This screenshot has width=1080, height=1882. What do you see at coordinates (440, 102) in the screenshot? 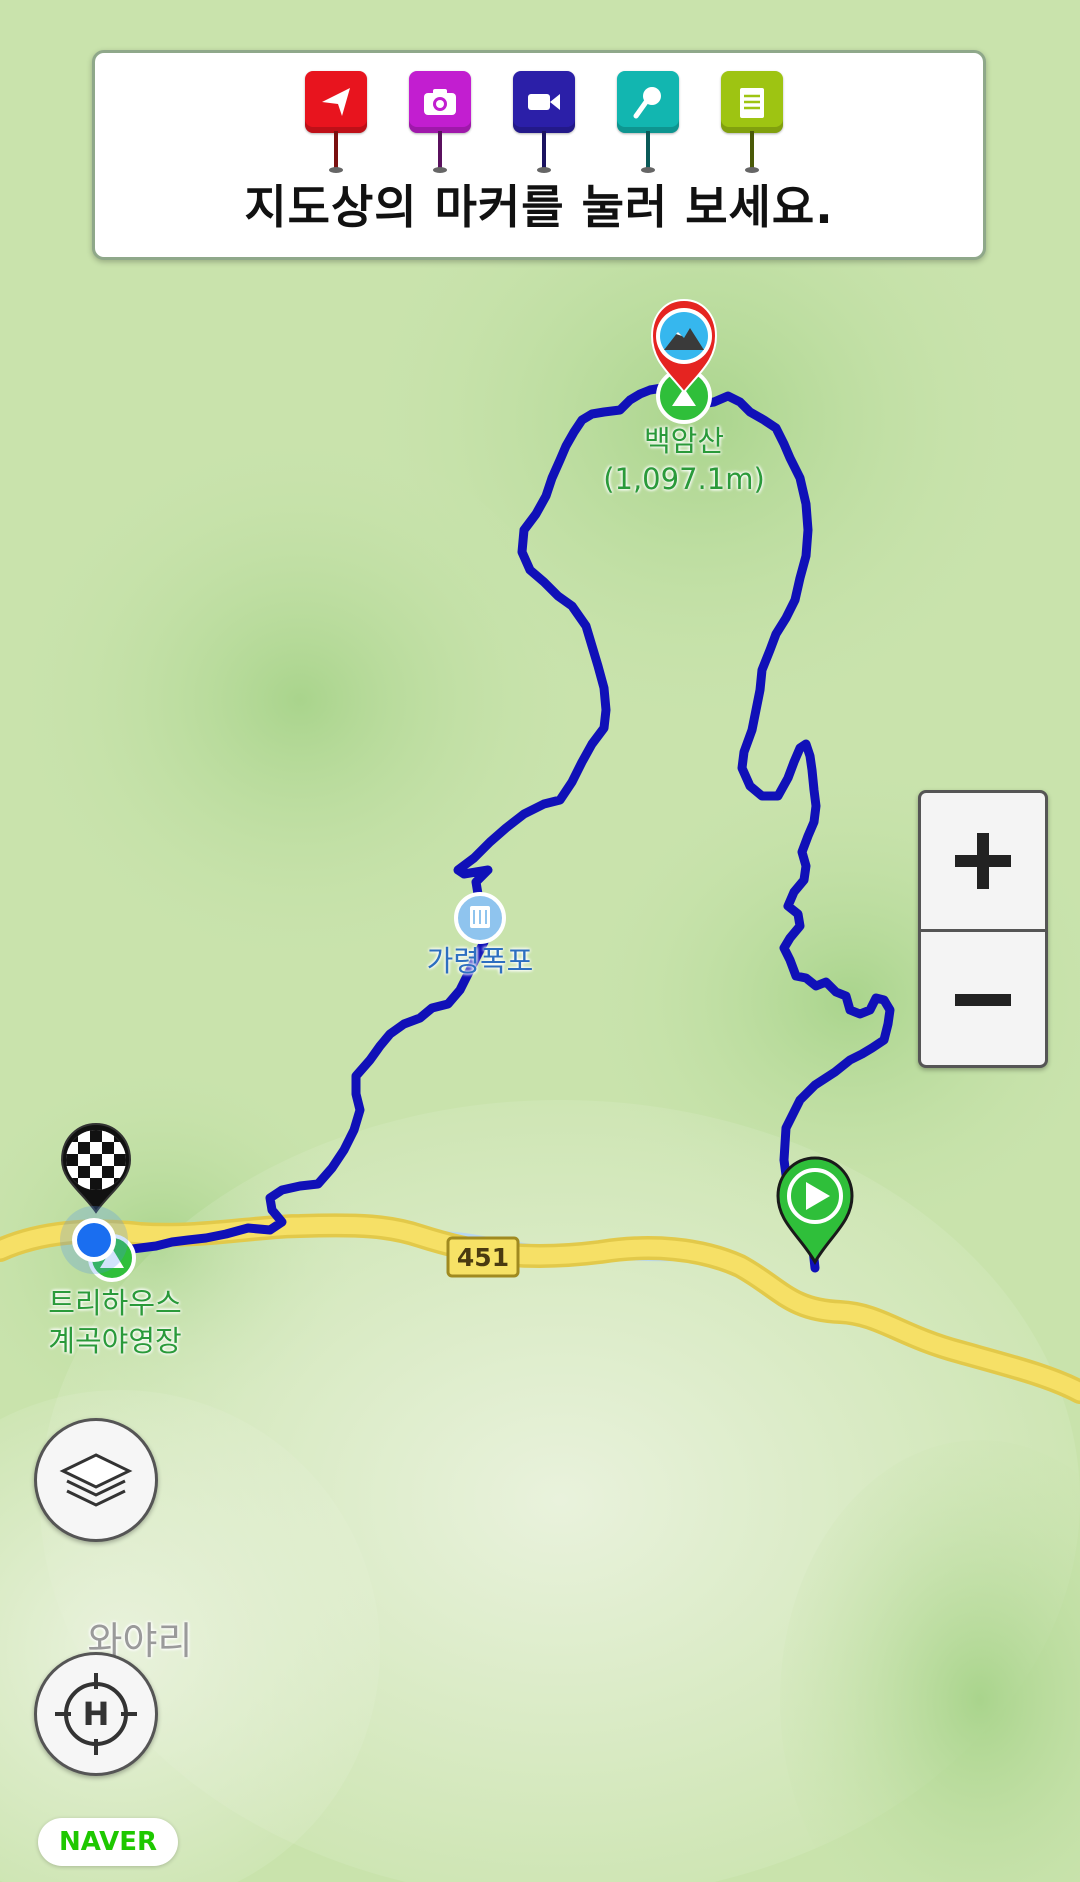
I see `camera-icon` at bounding box center [440, 102].